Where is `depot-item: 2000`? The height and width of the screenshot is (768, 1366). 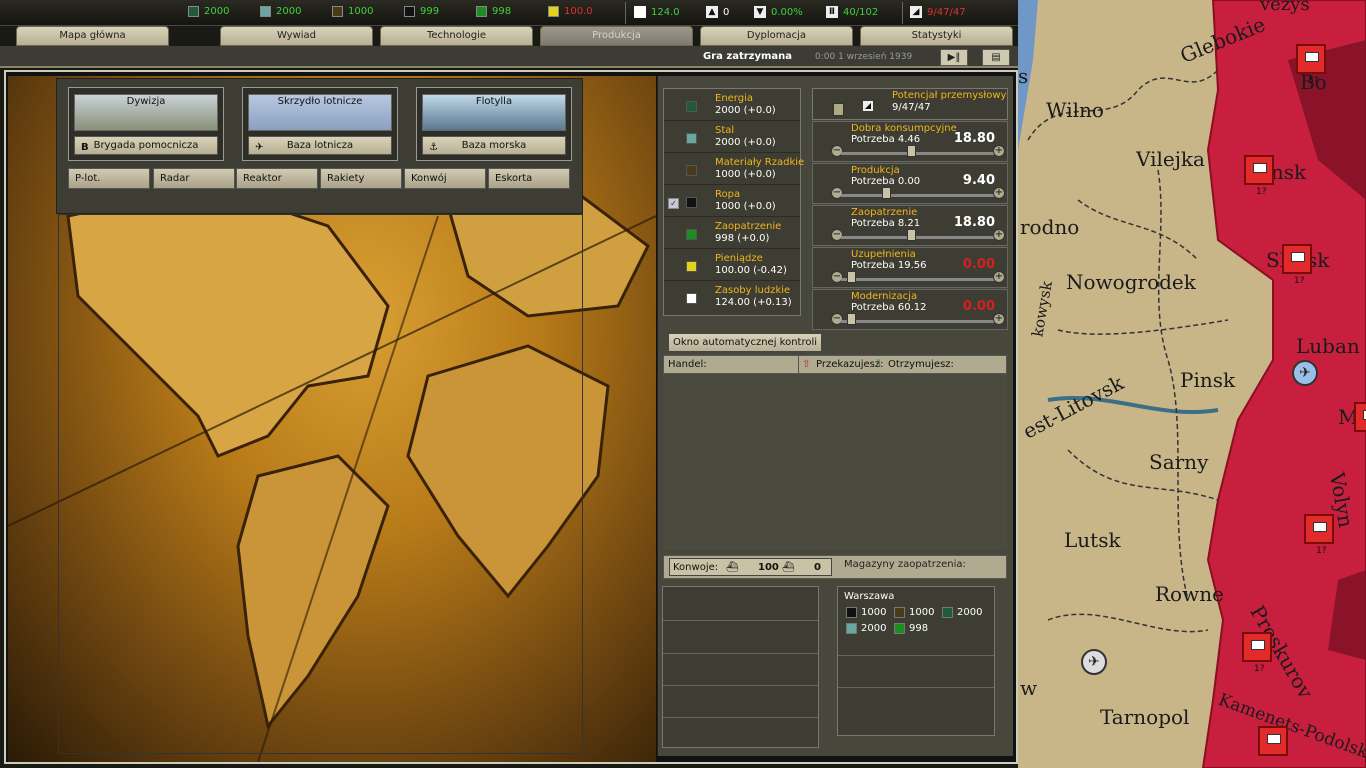
depot-item: 2000 is located at coordinates (866, 628).